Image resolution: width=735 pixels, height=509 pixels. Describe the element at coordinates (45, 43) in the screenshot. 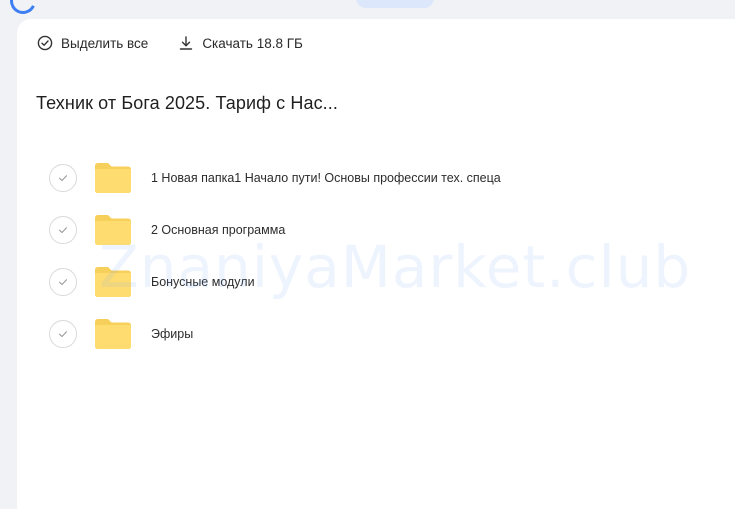

I see `check-circle-icon` at that location.